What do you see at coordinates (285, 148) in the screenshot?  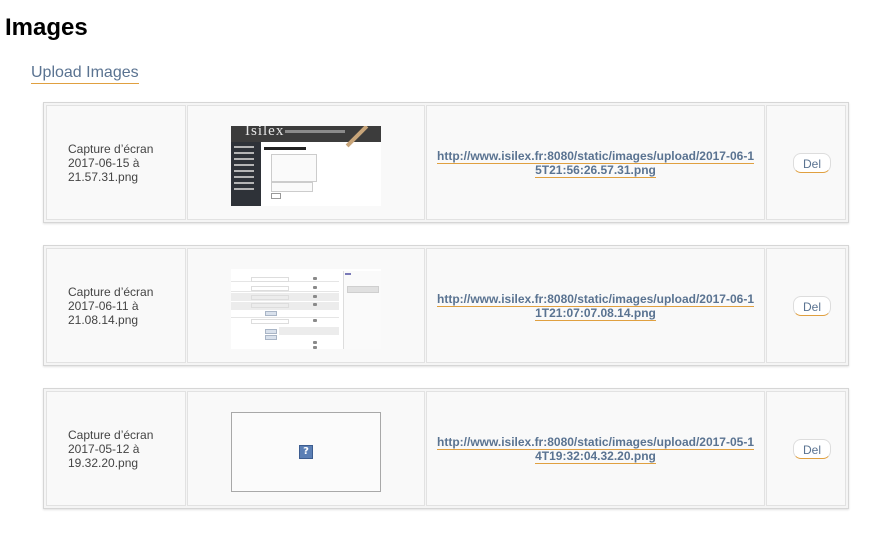 I see `thumbnail-heading` at bounding box center [285, 148].